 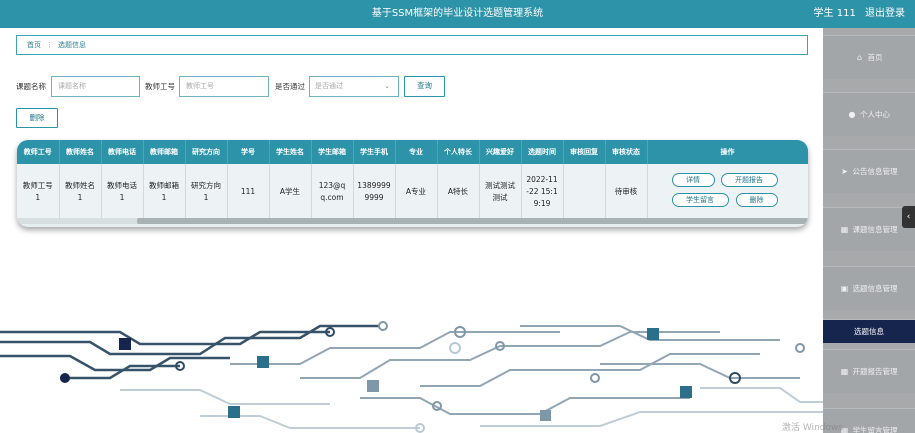 I want to click on user-area: 学生 111 退出登录, so click(x=856, y=14).